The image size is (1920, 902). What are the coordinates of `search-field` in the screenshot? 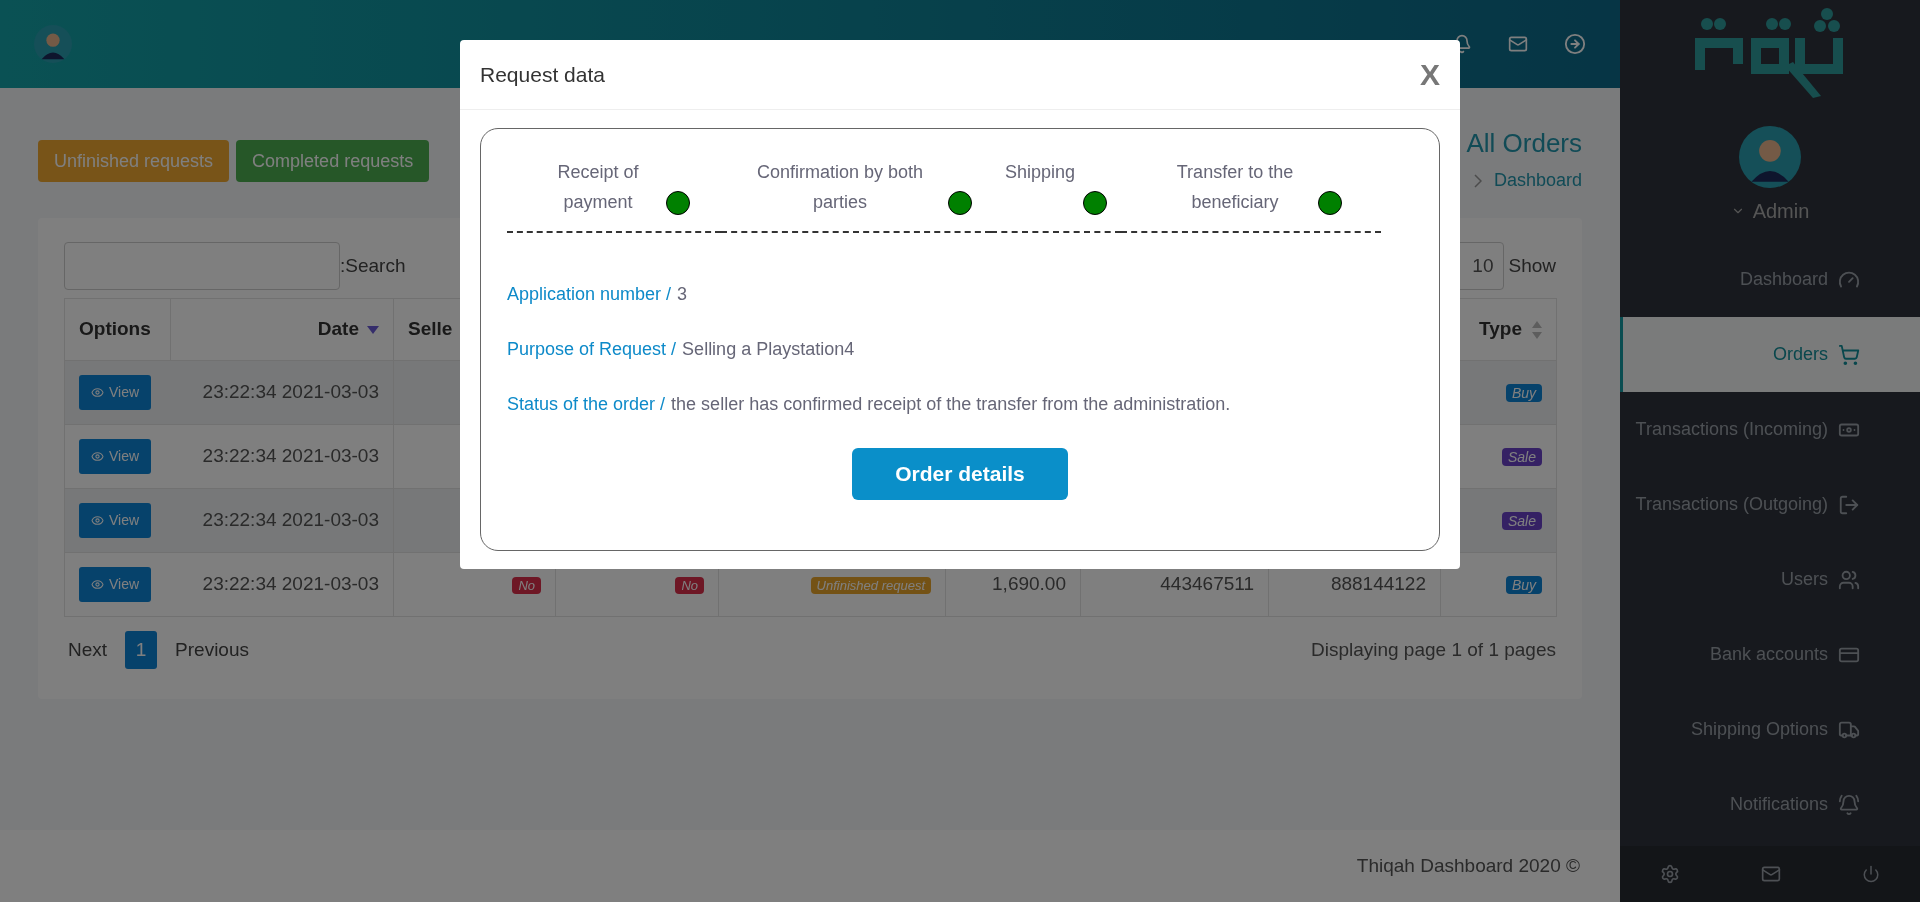 It's located at (202, 266).